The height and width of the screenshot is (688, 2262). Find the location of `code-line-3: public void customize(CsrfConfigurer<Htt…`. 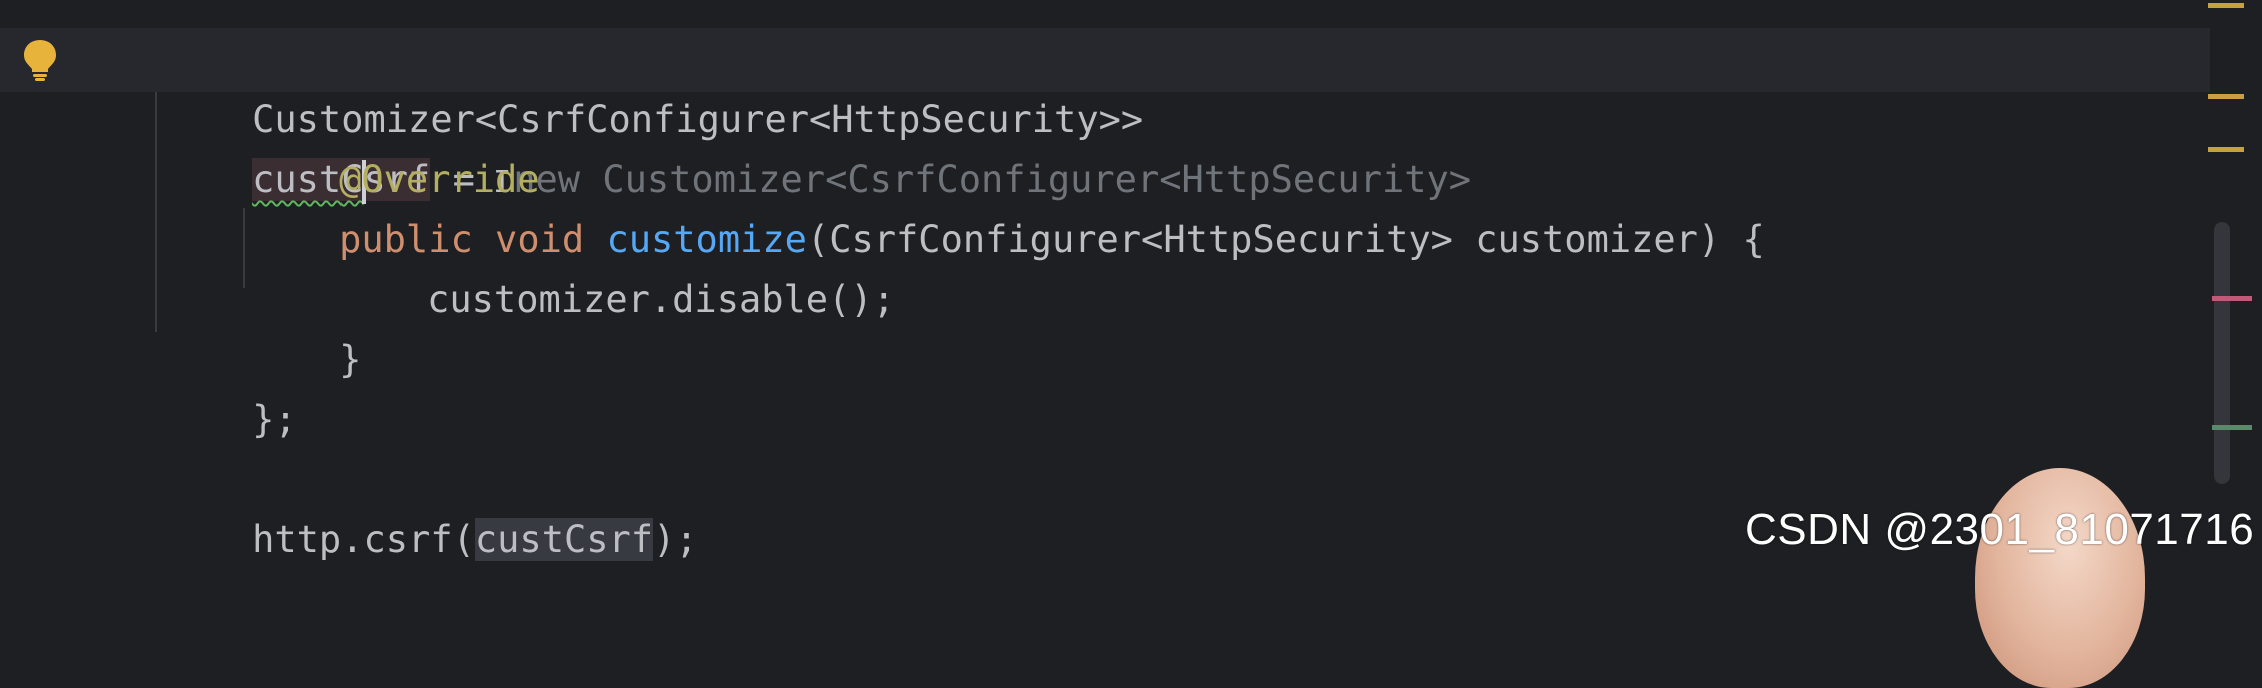

code-line-3: public void customize(CsrfConfigurer<Htt… is located at coordinates (1007, 205).